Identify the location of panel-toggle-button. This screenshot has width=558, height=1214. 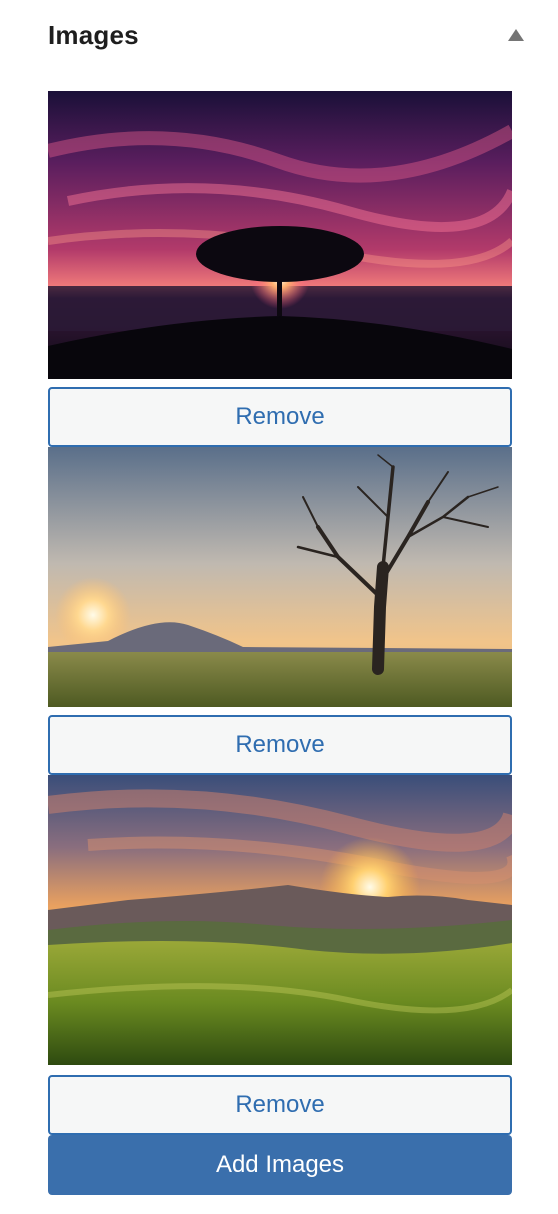
(516, 35).